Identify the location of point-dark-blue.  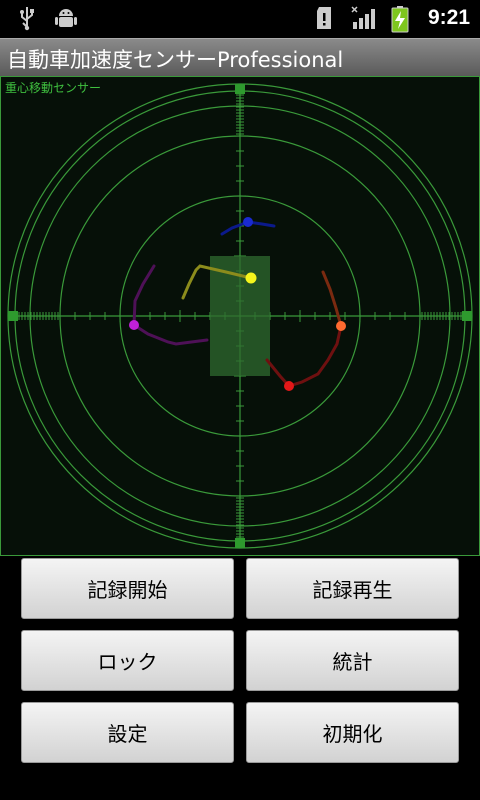
(248, 222).